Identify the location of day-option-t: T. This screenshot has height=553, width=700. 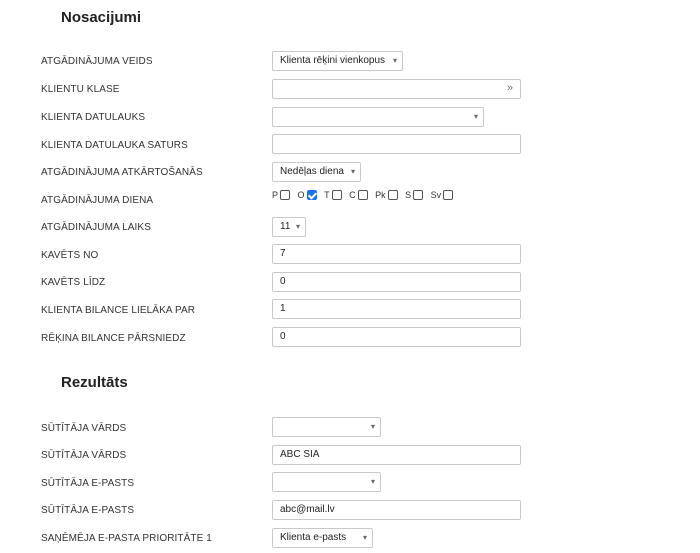
(333, 195).